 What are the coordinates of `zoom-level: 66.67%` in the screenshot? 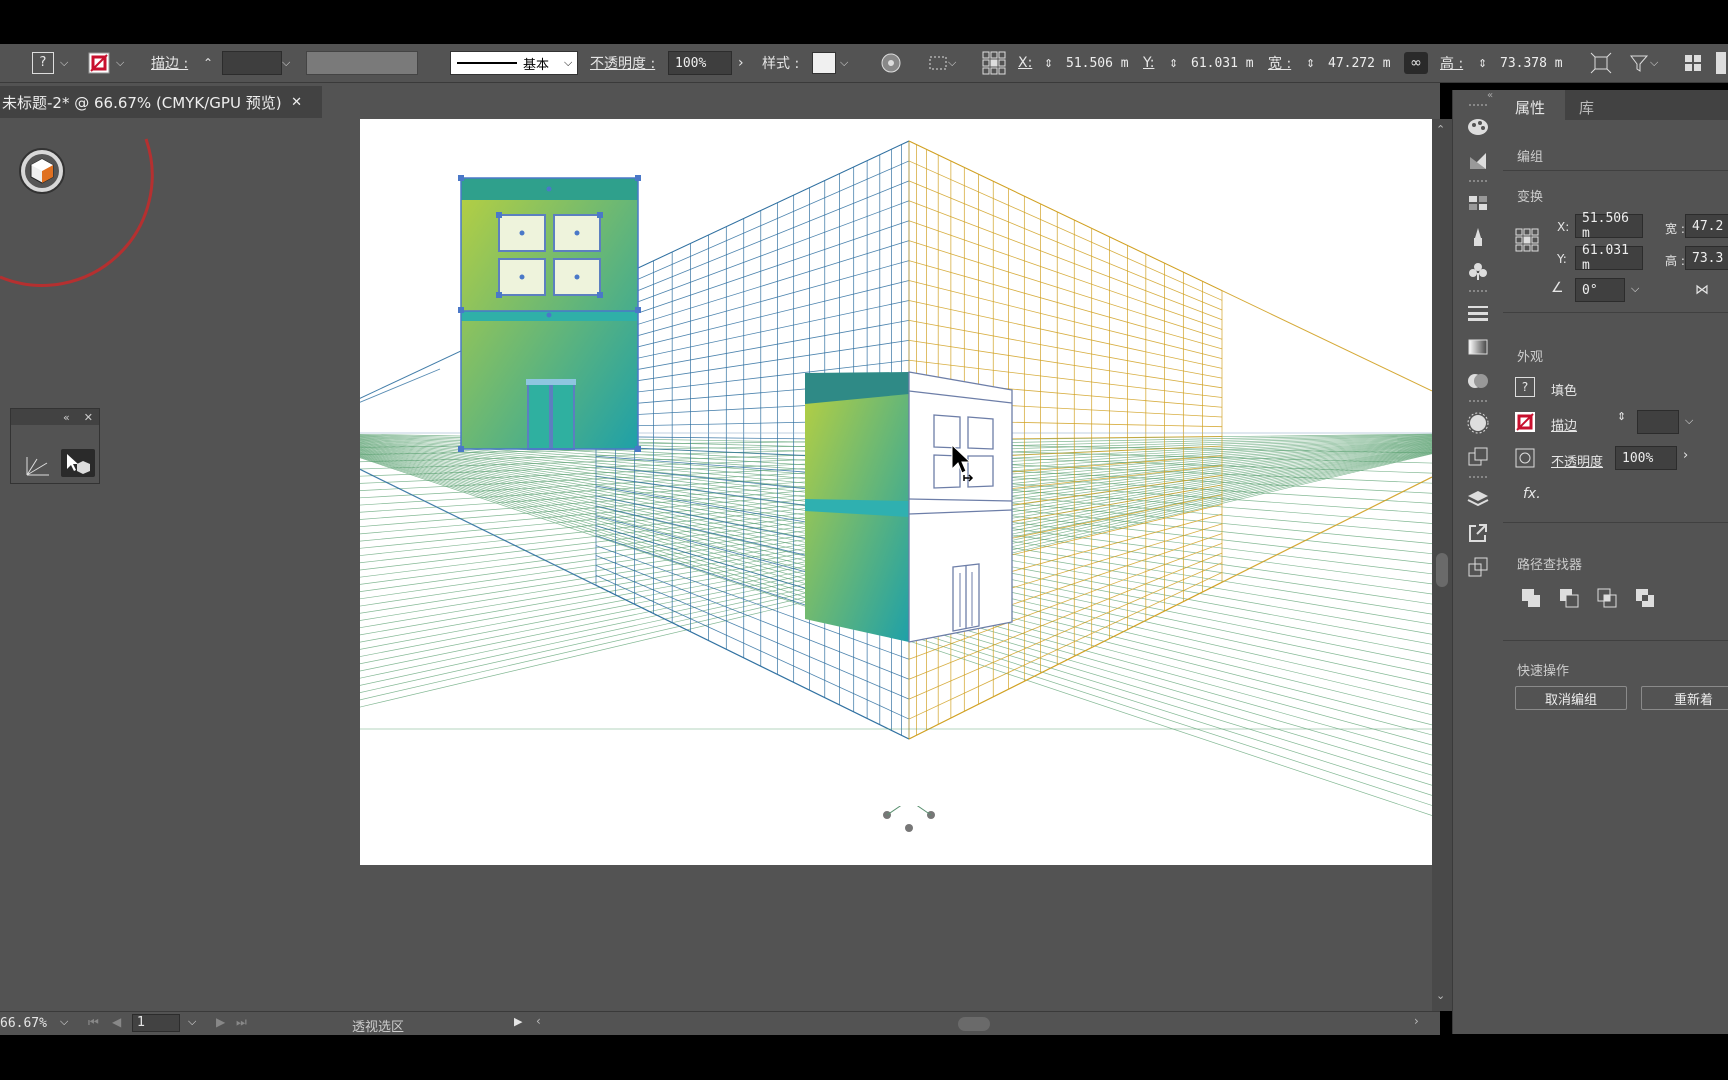 It's located at (23, 1023).